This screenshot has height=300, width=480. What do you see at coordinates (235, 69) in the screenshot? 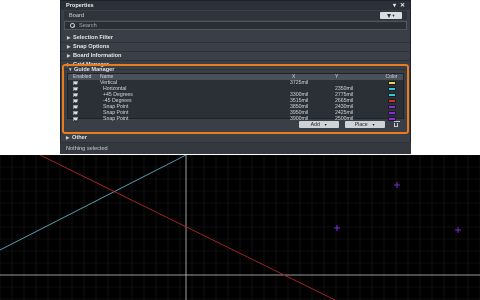
I see `guide-manager-header: ▼ Guide Manager` at bounding box center [235, 69].